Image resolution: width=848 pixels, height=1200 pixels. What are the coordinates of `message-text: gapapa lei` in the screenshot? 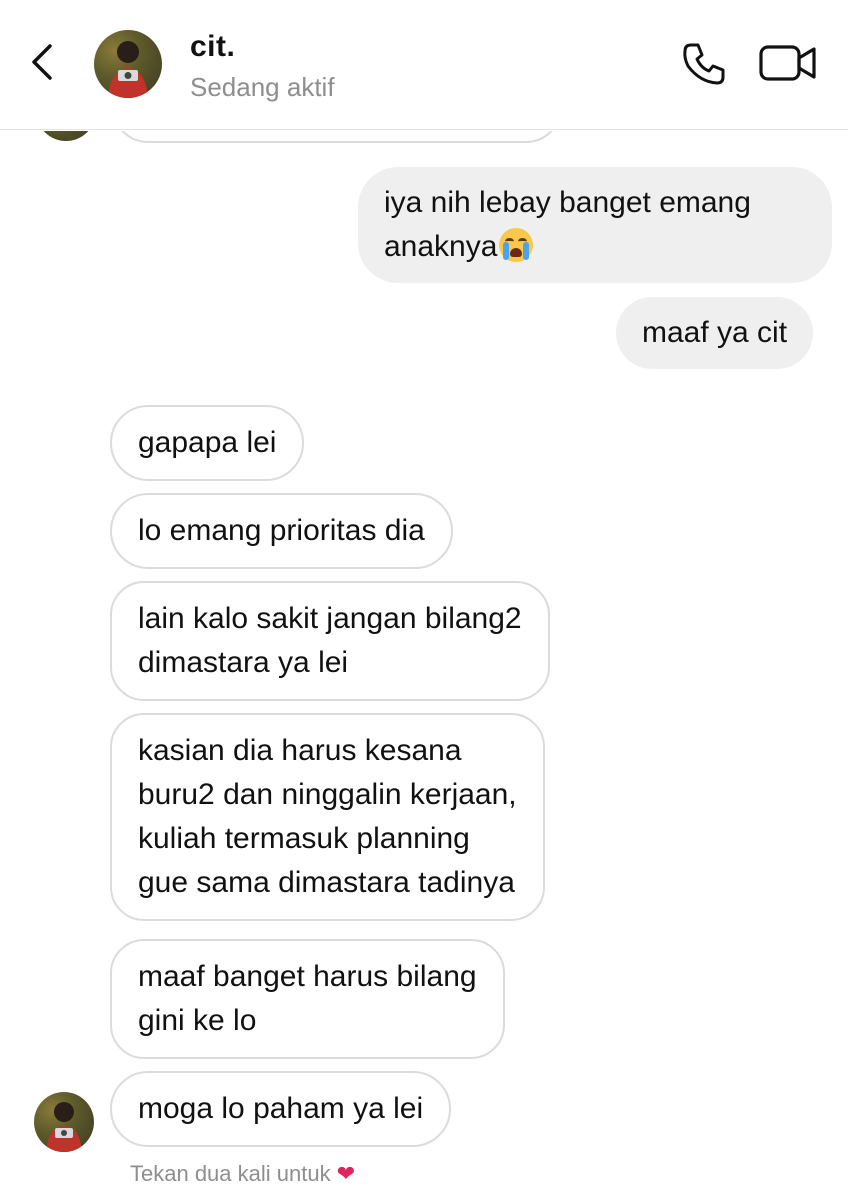 It's located at (207, 442).